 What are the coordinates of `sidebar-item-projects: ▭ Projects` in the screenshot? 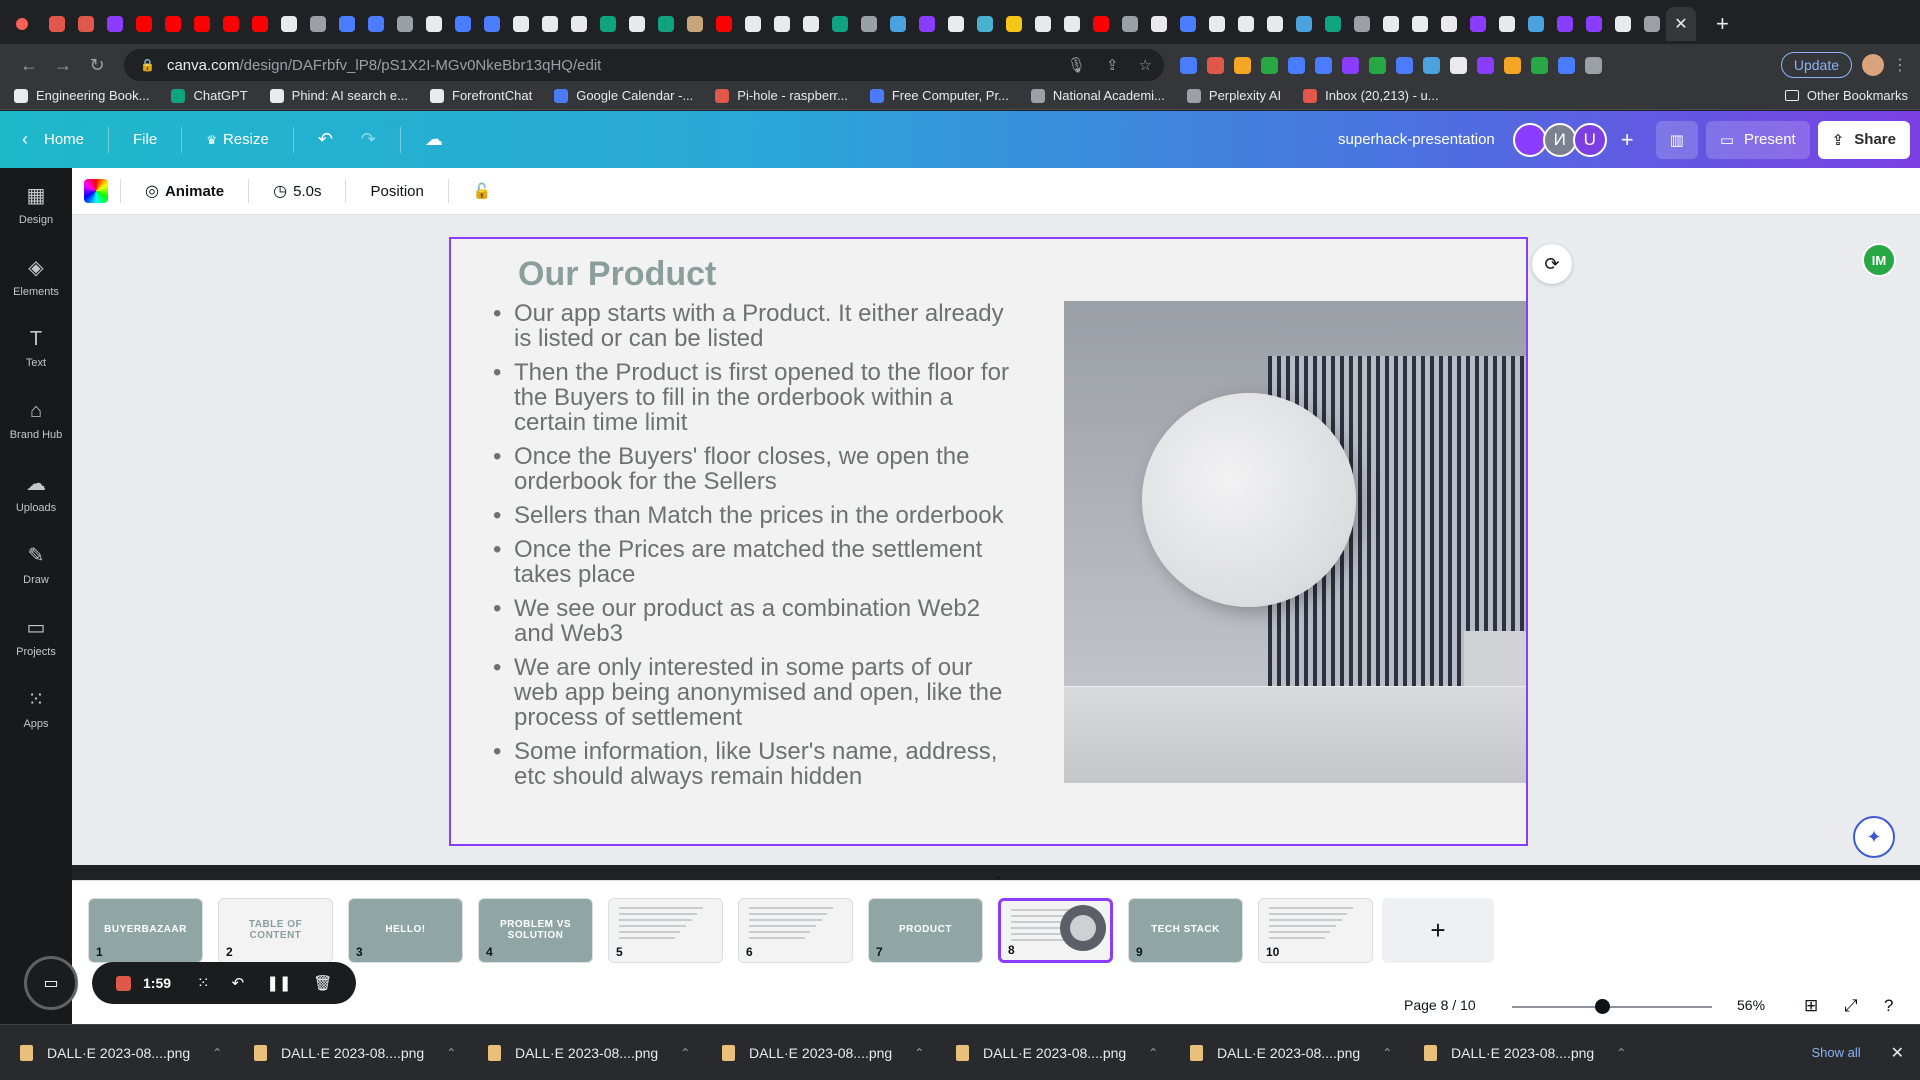 It's located at (36, 636).